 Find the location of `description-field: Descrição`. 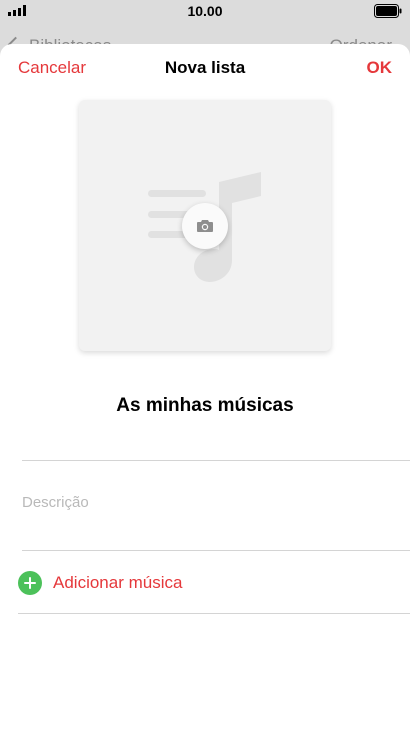

description-field: Descrição is located at coordinates (55, 502).